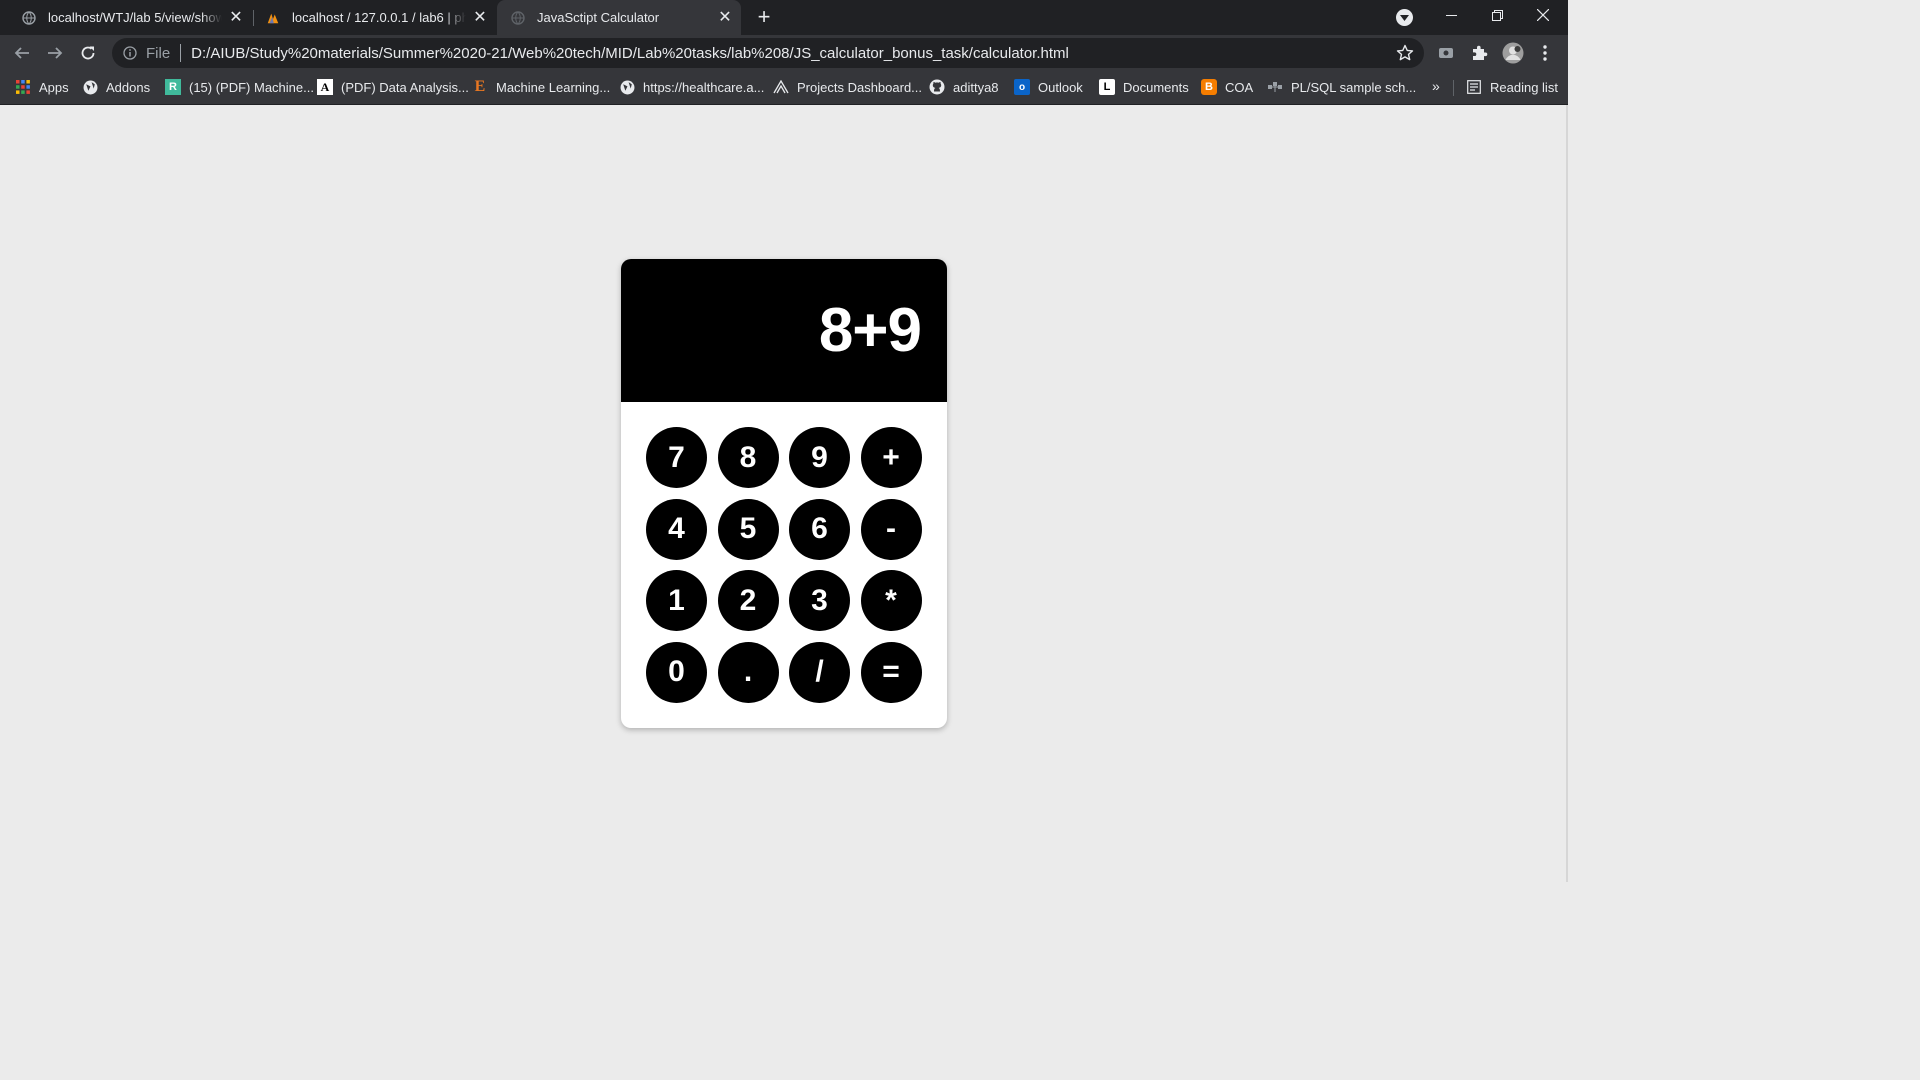 The width and height of the screenshot is (1920, 1080). I want to click on bookmark-item: o Outlook, so click(1048, 87).